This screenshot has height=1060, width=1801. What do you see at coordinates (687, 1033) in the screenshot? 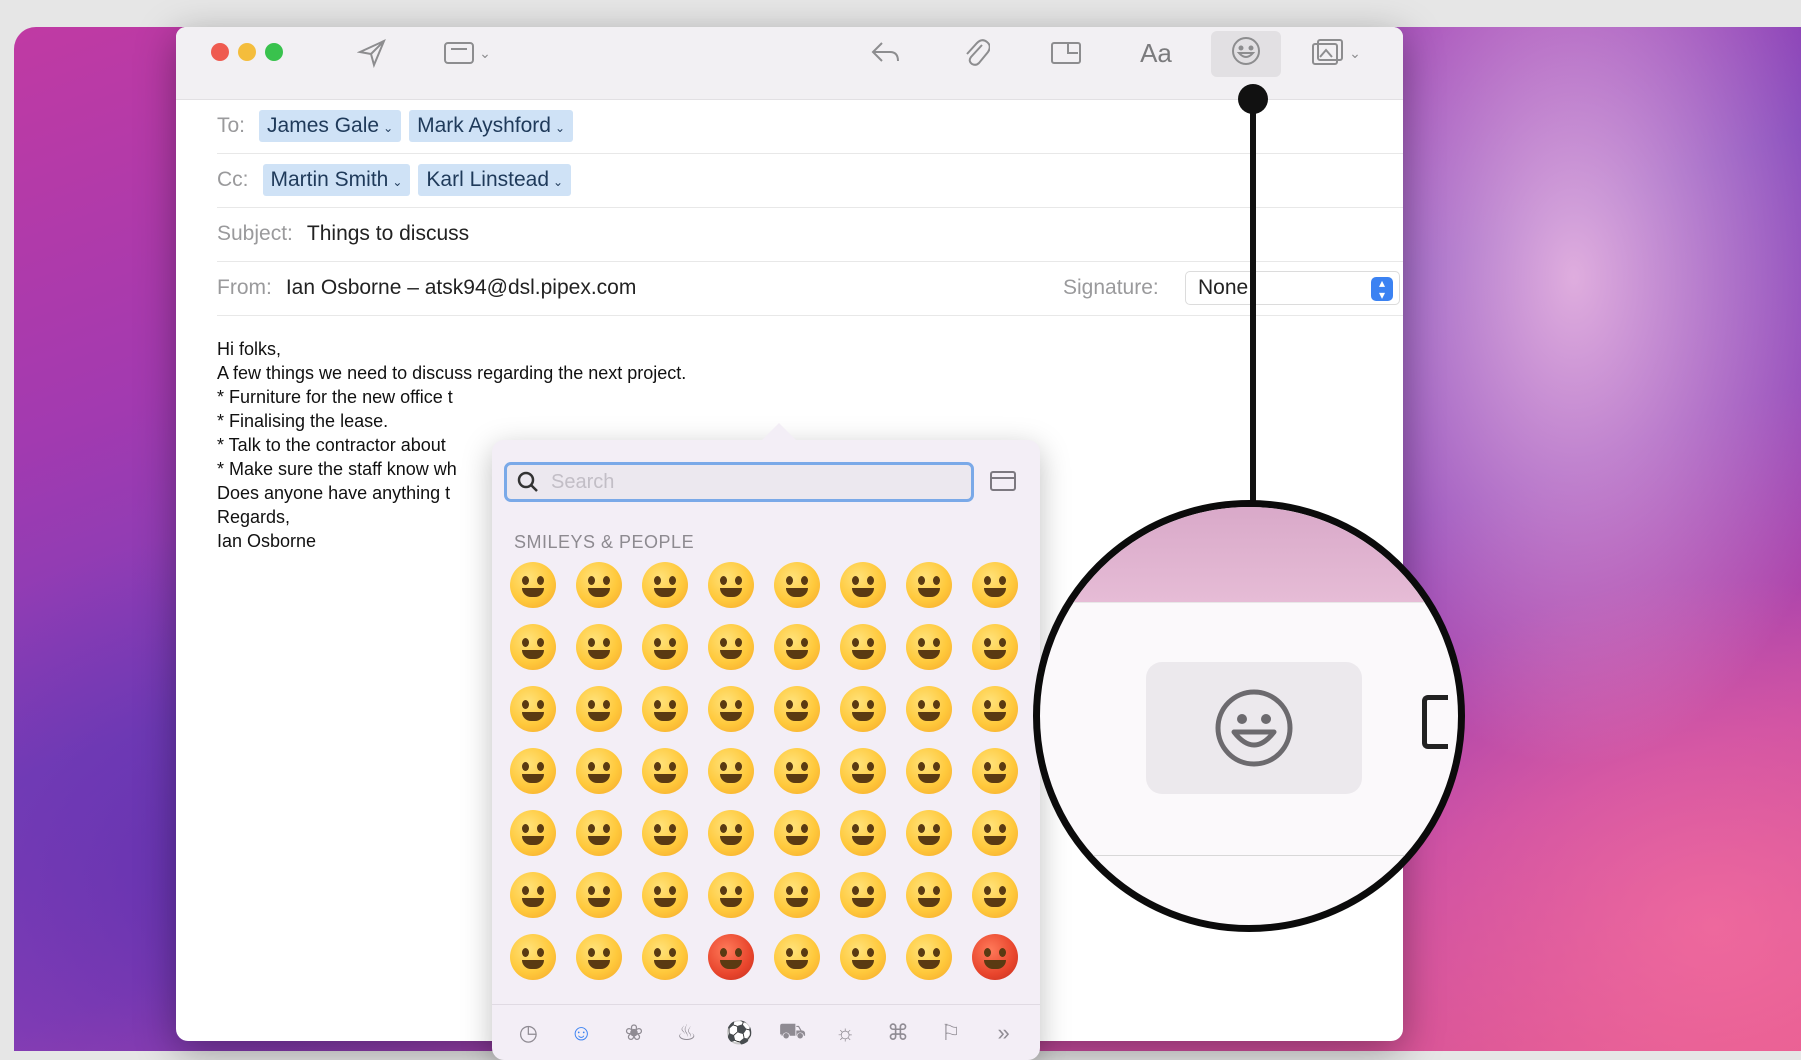
I see `food-icon: ♨` at bounding box center [687, 1033].